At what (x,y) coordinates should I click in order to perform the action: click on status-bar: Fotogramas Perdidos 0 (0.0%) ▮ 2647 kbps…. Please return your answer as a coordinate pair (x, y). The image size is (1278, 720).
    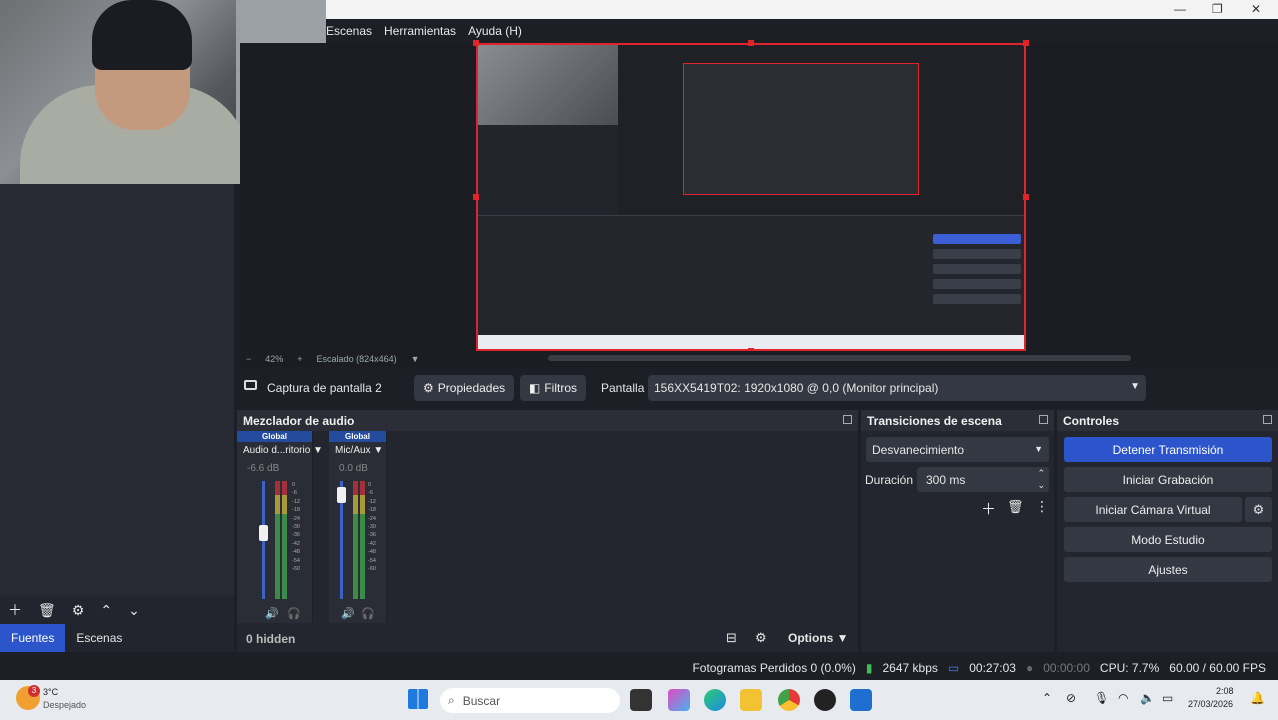
    Looking at the image, I should click on (639, 667).